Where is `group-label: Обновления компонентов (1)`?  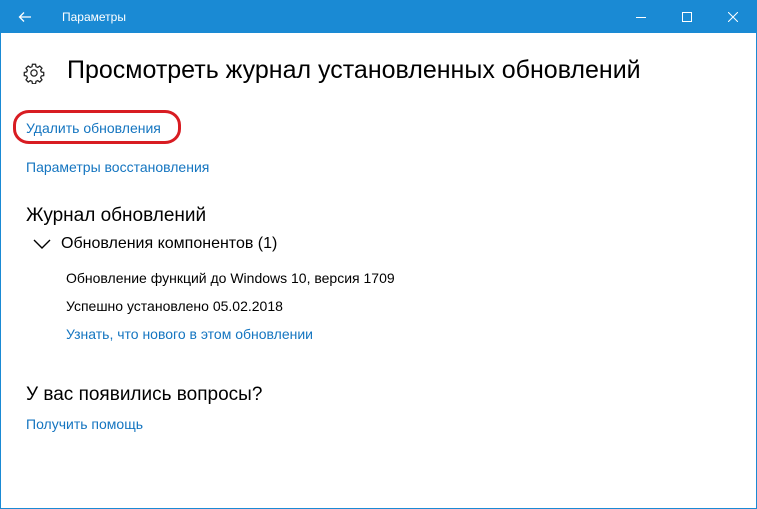
group-label: Обновления компонентов (1) is located at coordinates (169, 243).